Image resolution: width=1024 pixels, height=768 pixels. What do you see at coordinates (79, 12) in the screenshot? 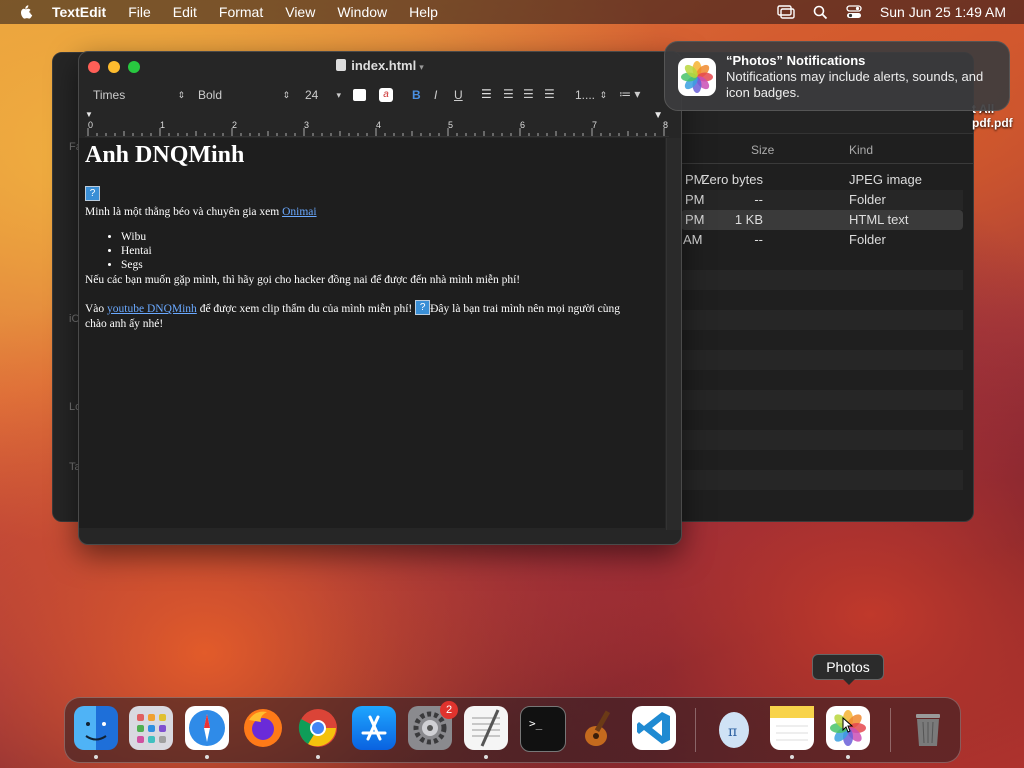
I see `menu-app-name: TextEdit` at bounding box center [79, 12].